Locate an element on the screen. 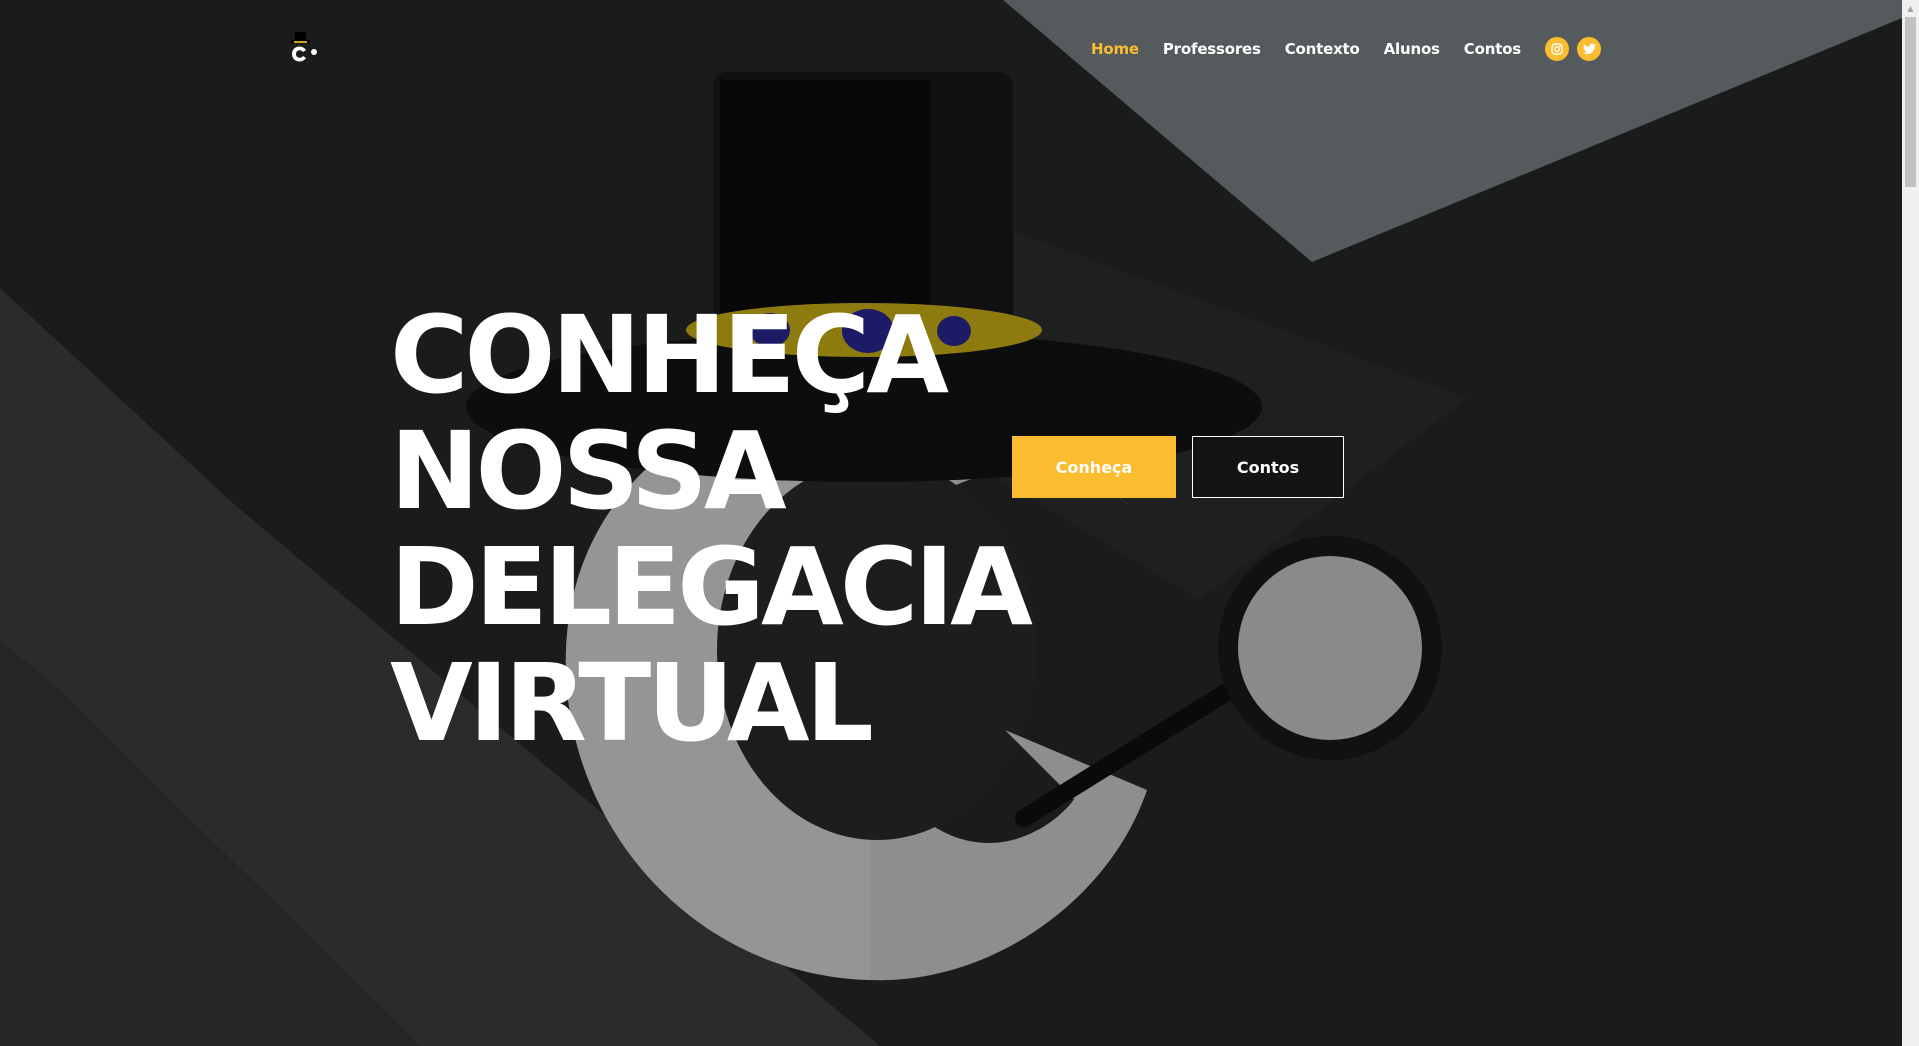  nav-professores: Professores is located at coordinates (1212, 49).